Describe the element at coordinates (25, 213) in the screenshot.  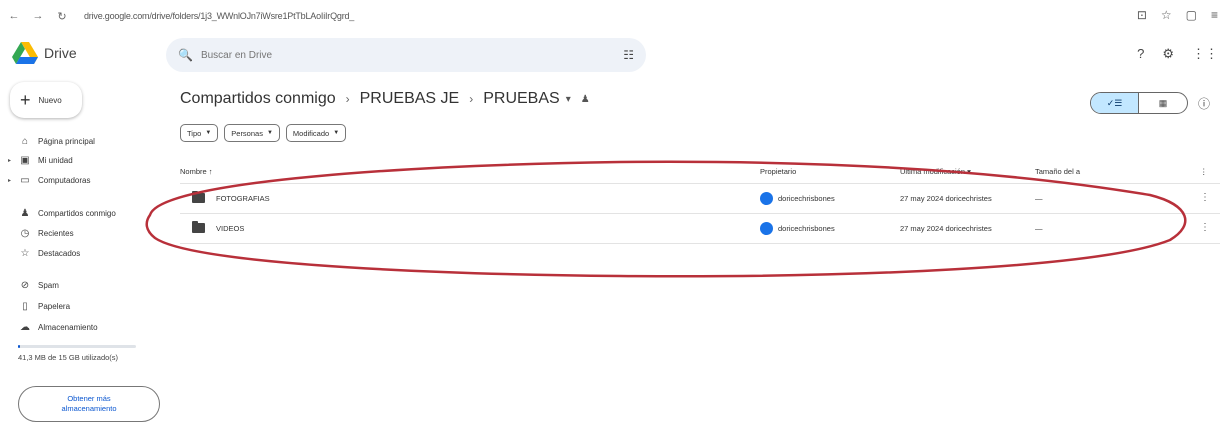
I see `shared-icon: ♟` at that location.